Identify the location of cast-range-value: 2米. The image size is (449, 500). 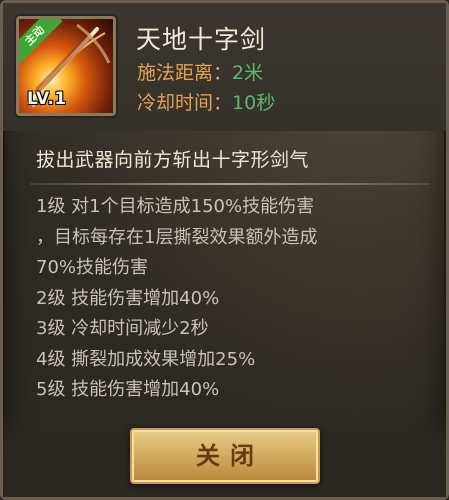
(248, 73).